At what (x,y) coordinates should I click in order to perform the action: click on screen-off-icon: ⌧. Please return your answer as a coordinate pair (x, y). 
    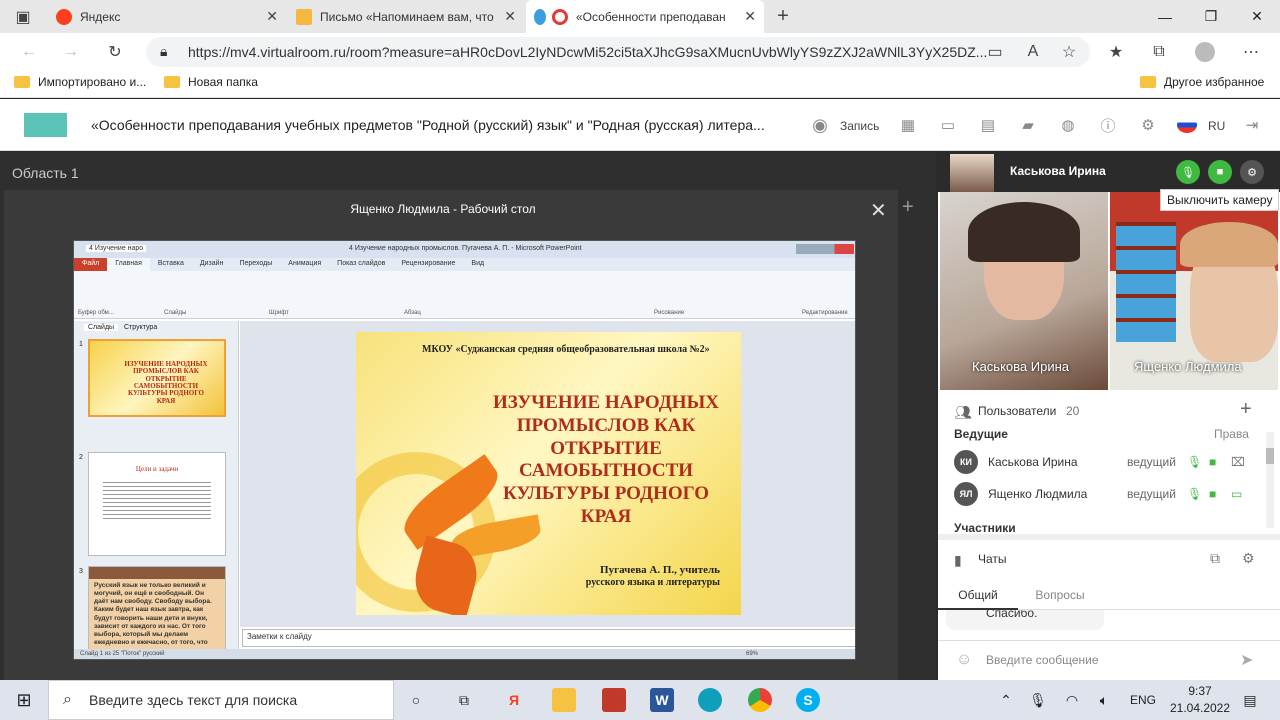
    Looking at the image, I should click on (1238, 462).